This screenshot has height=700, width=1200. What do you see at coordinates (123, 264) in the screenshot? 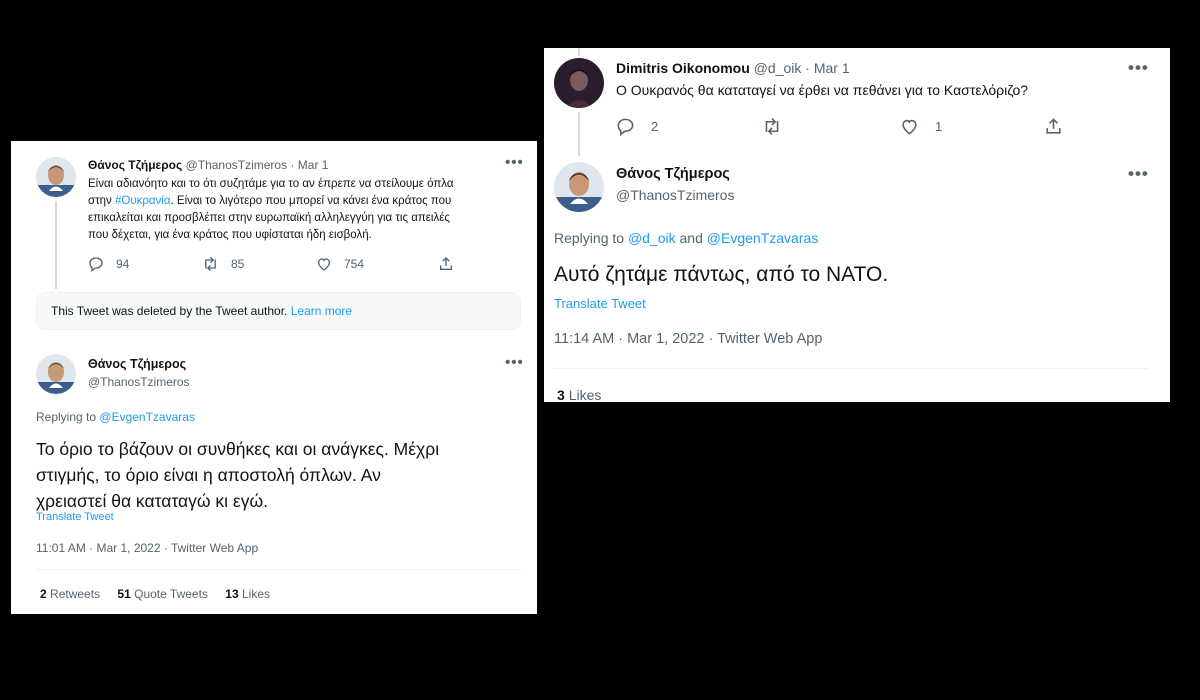
I see `reply-count: 94` at bounding box center [123, 264].